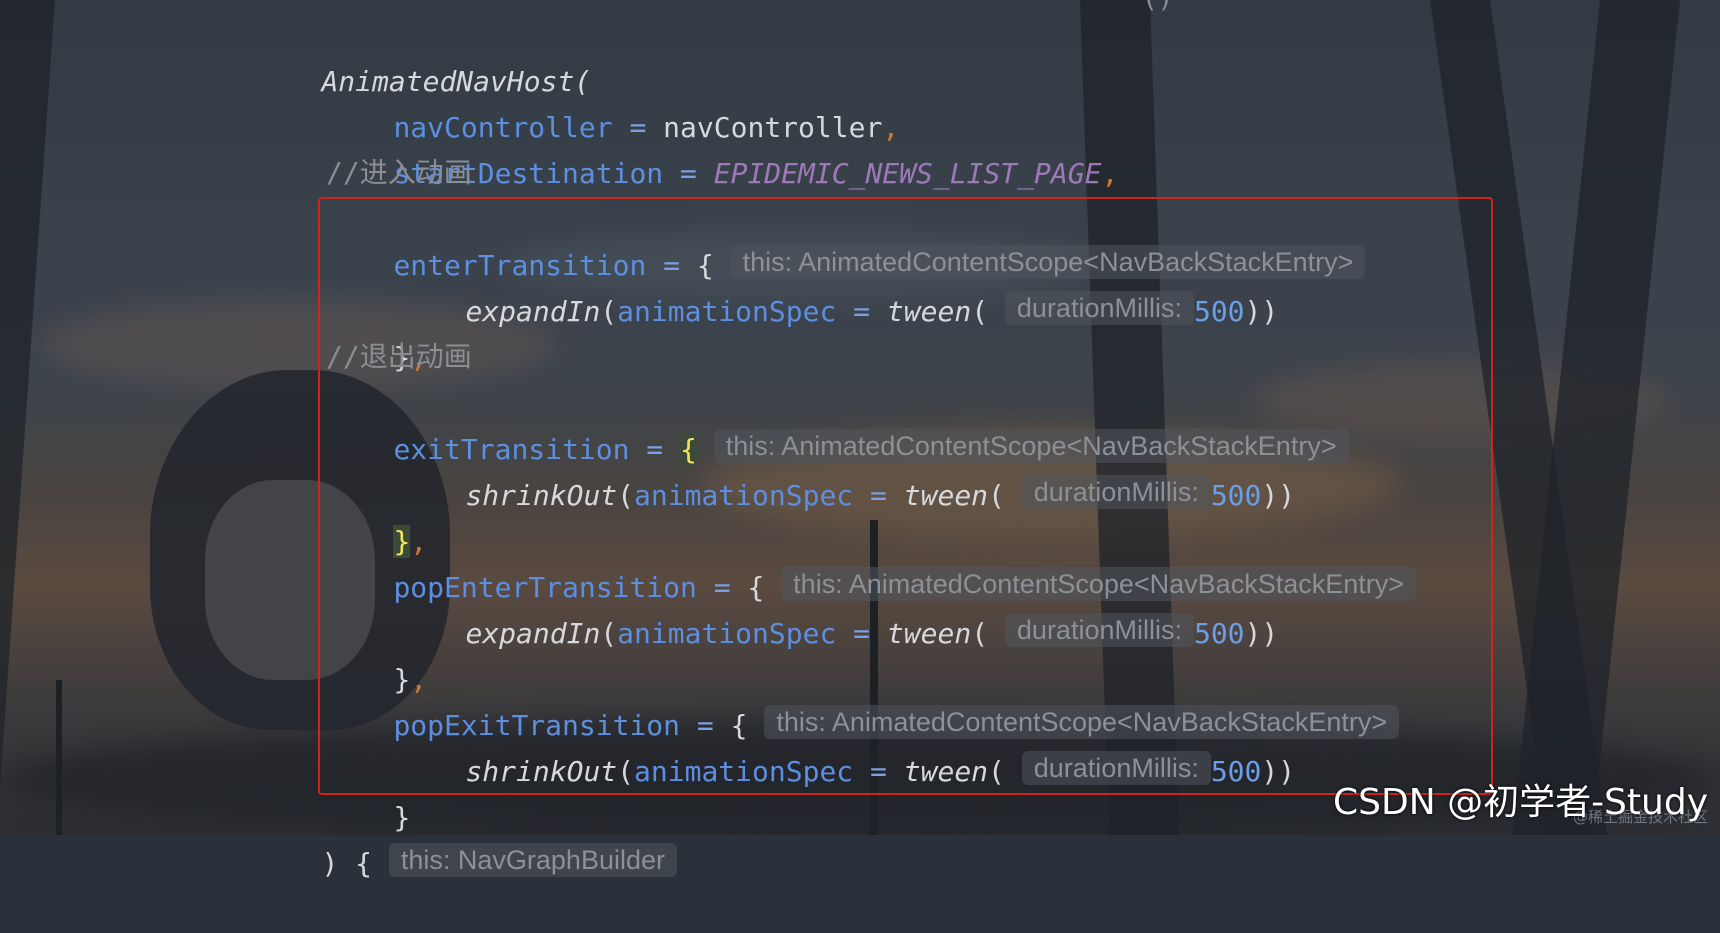  I want to click on type-hint: this: NavGraphBuilder, so click(532, 860).